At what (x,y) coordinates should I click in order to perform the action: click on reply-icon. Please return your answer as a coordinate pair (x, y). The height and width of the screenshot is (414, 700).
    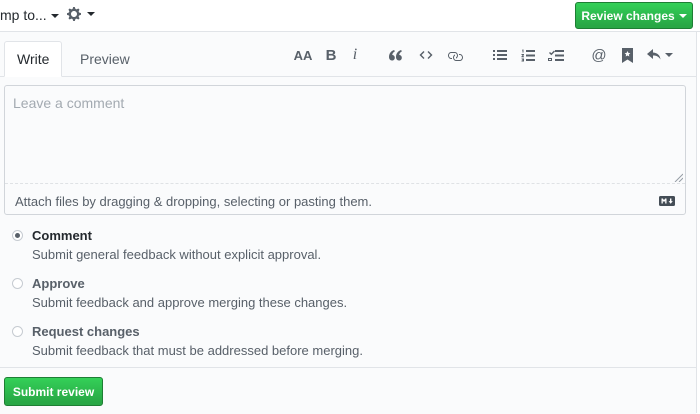
    Looking at the image, I should click on (660, 55).